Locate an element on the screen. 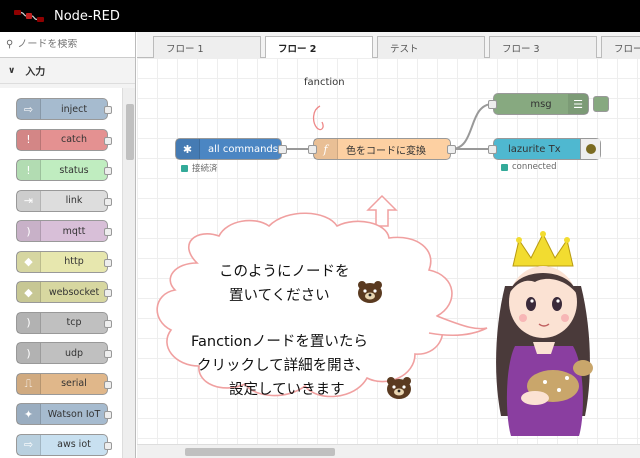 Image resolution: width=640 pixels, height=458 pixels. palette-node-serial: ⎍ serial is located at coordinates (64, 383).